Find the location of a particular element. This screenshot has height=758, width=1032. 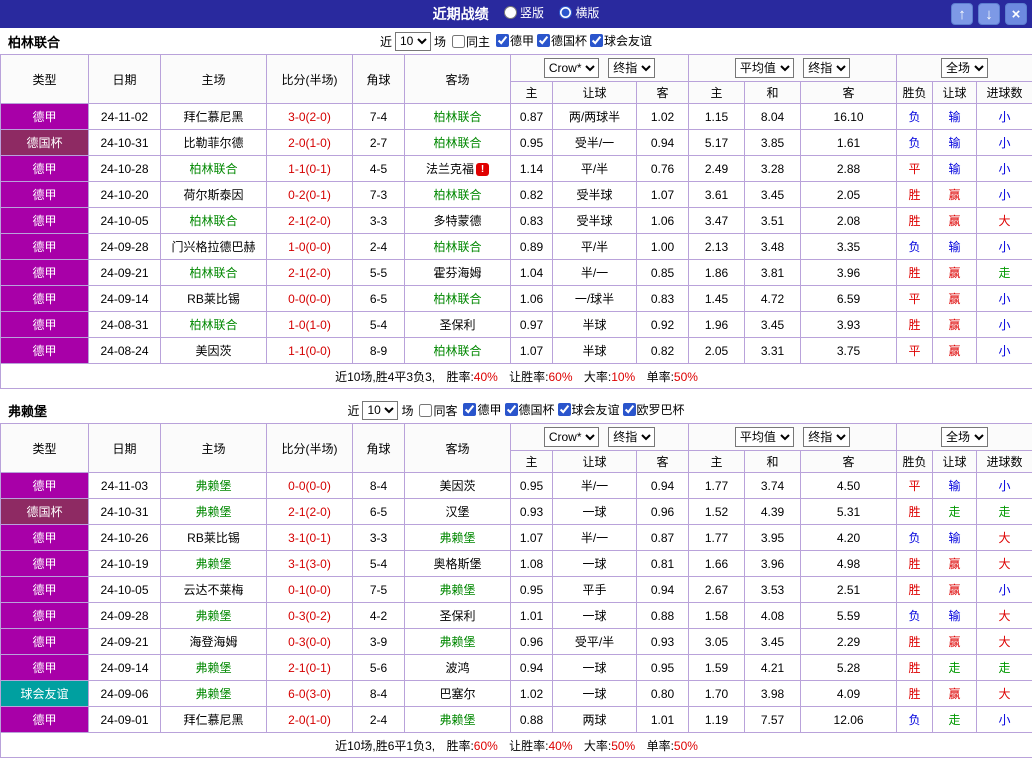

team-link: 门兴格拉德巴赫 is located at coordinates (213, 247).